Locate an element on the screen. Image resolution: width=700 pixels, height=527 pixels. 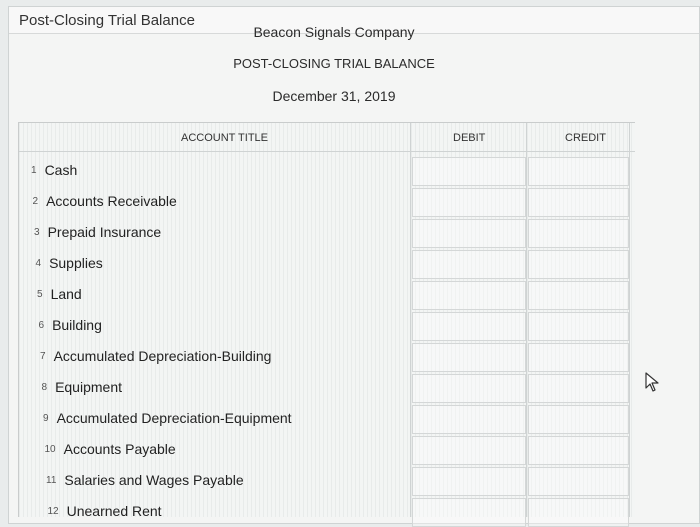
account-title: Salaries and Wages Payable is located at coordinates (154, 480).